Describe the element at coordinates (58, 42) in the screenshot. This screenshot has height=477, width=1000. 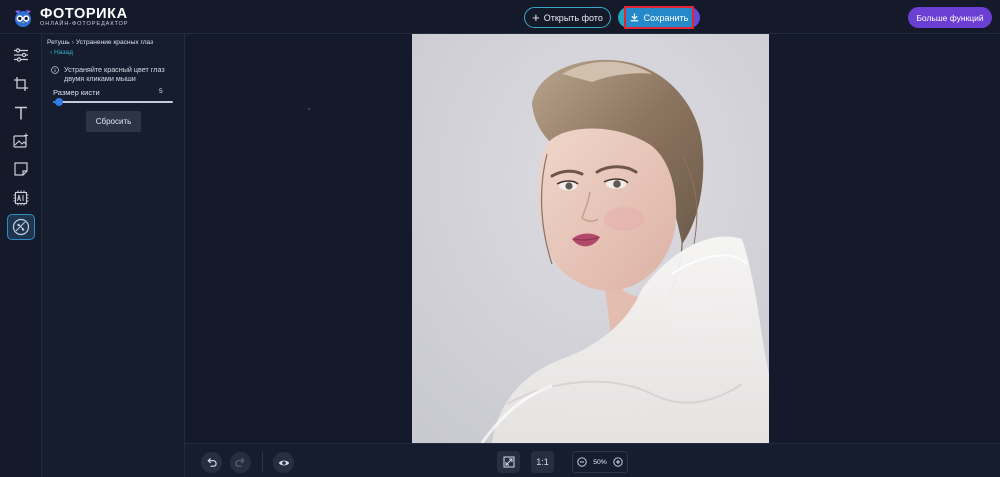
I see `breadcrumb-parent: Ретушь` at that location.